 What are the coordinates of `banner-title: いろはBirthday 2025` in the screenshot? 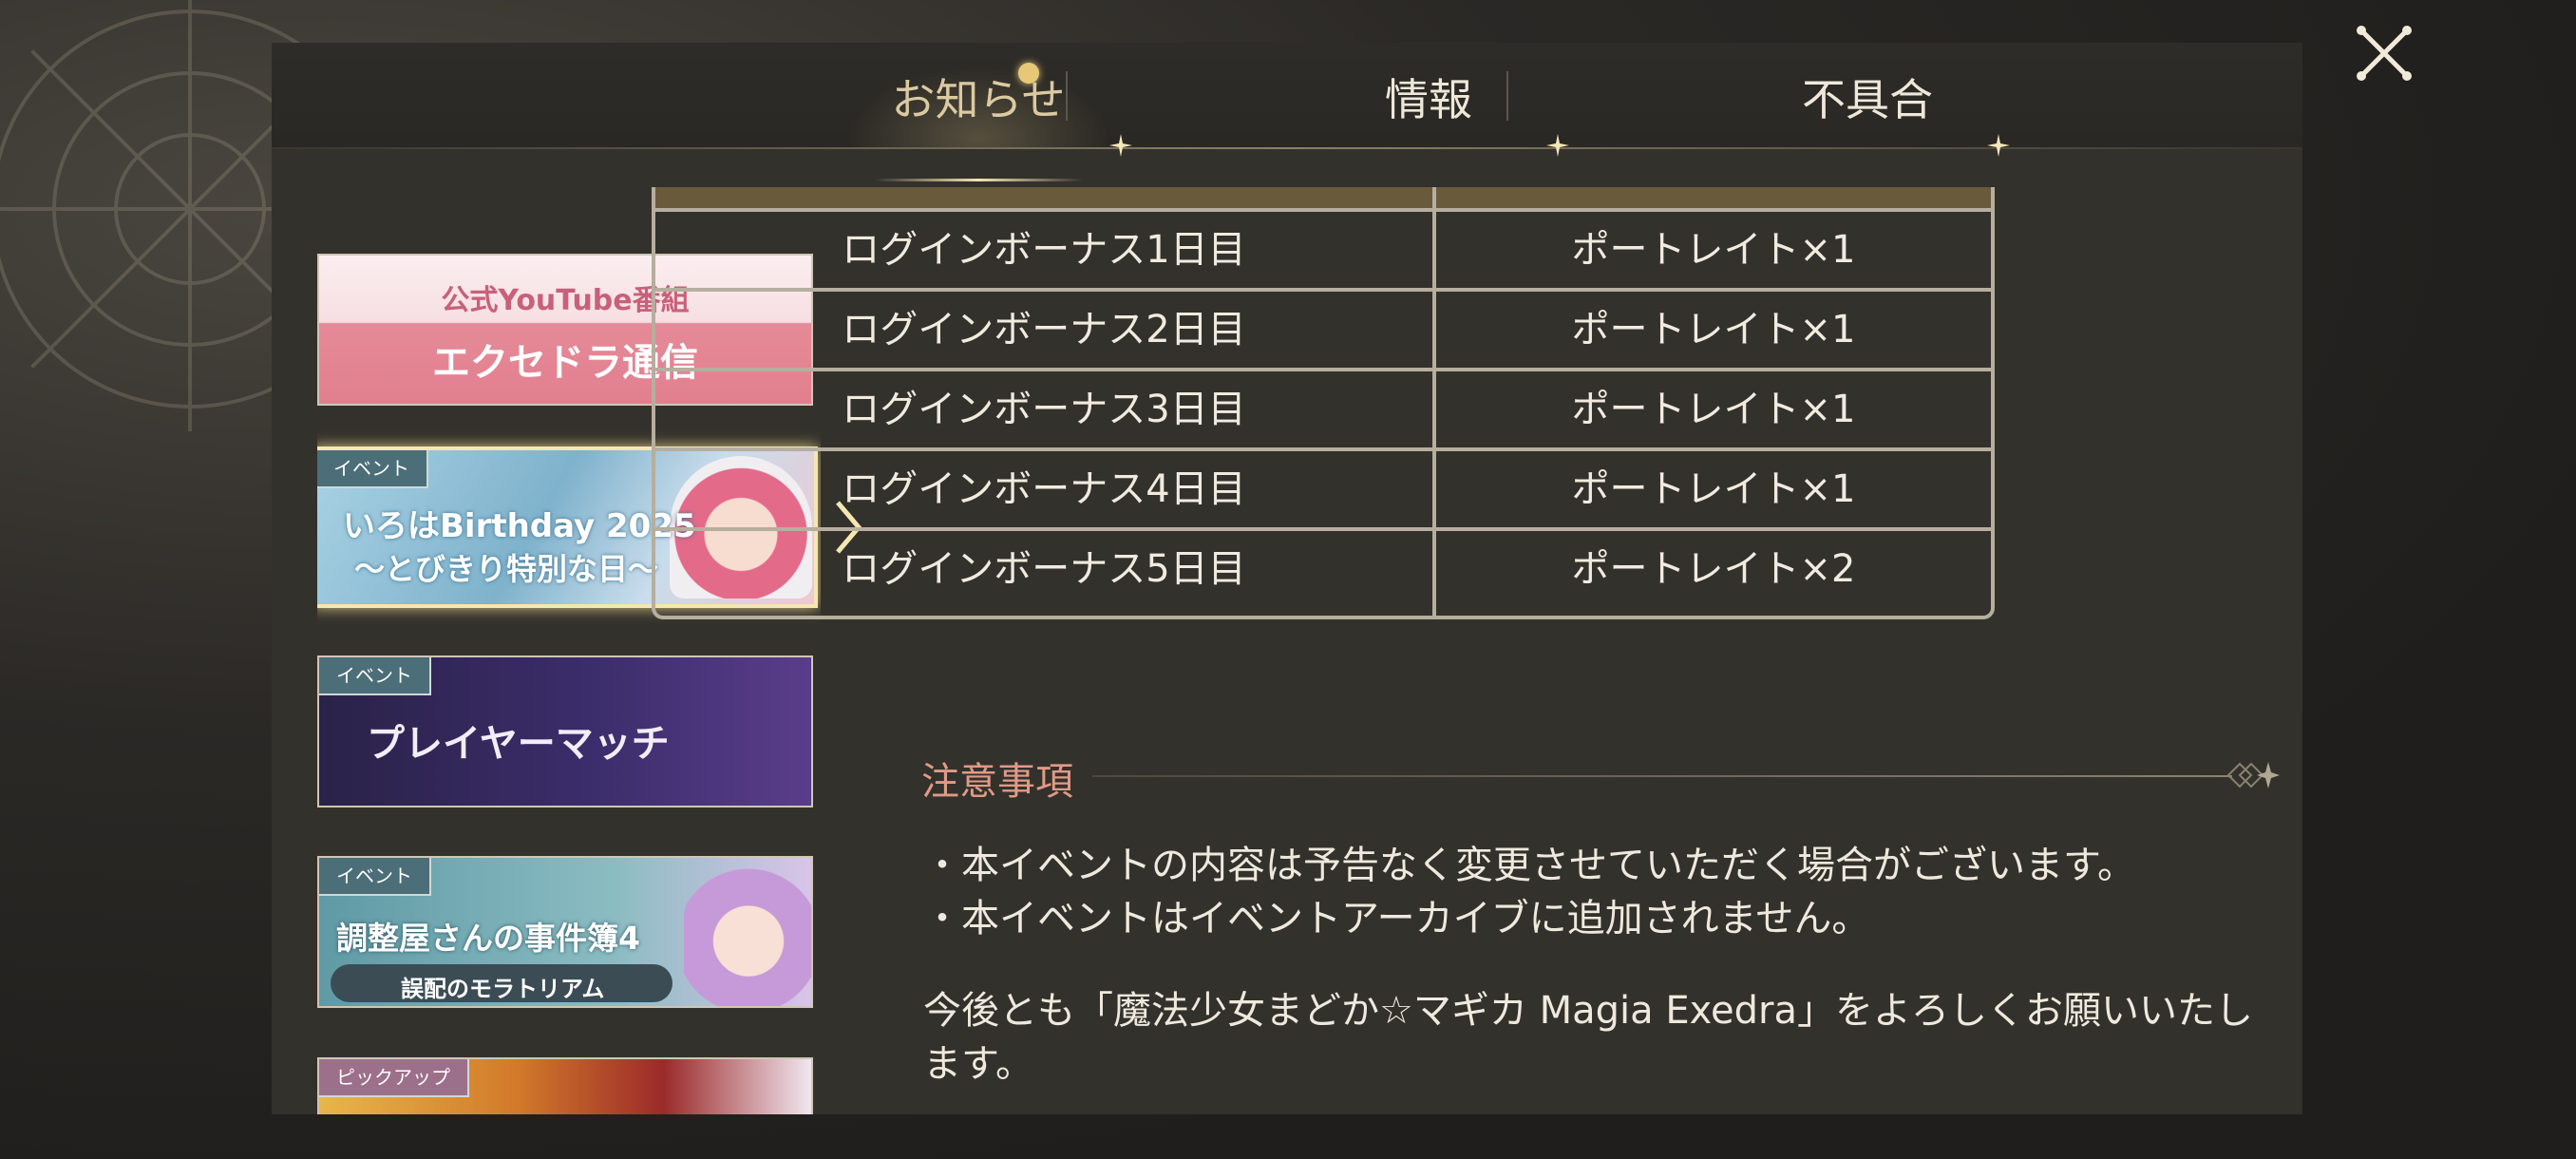 It's located at (519, 526).